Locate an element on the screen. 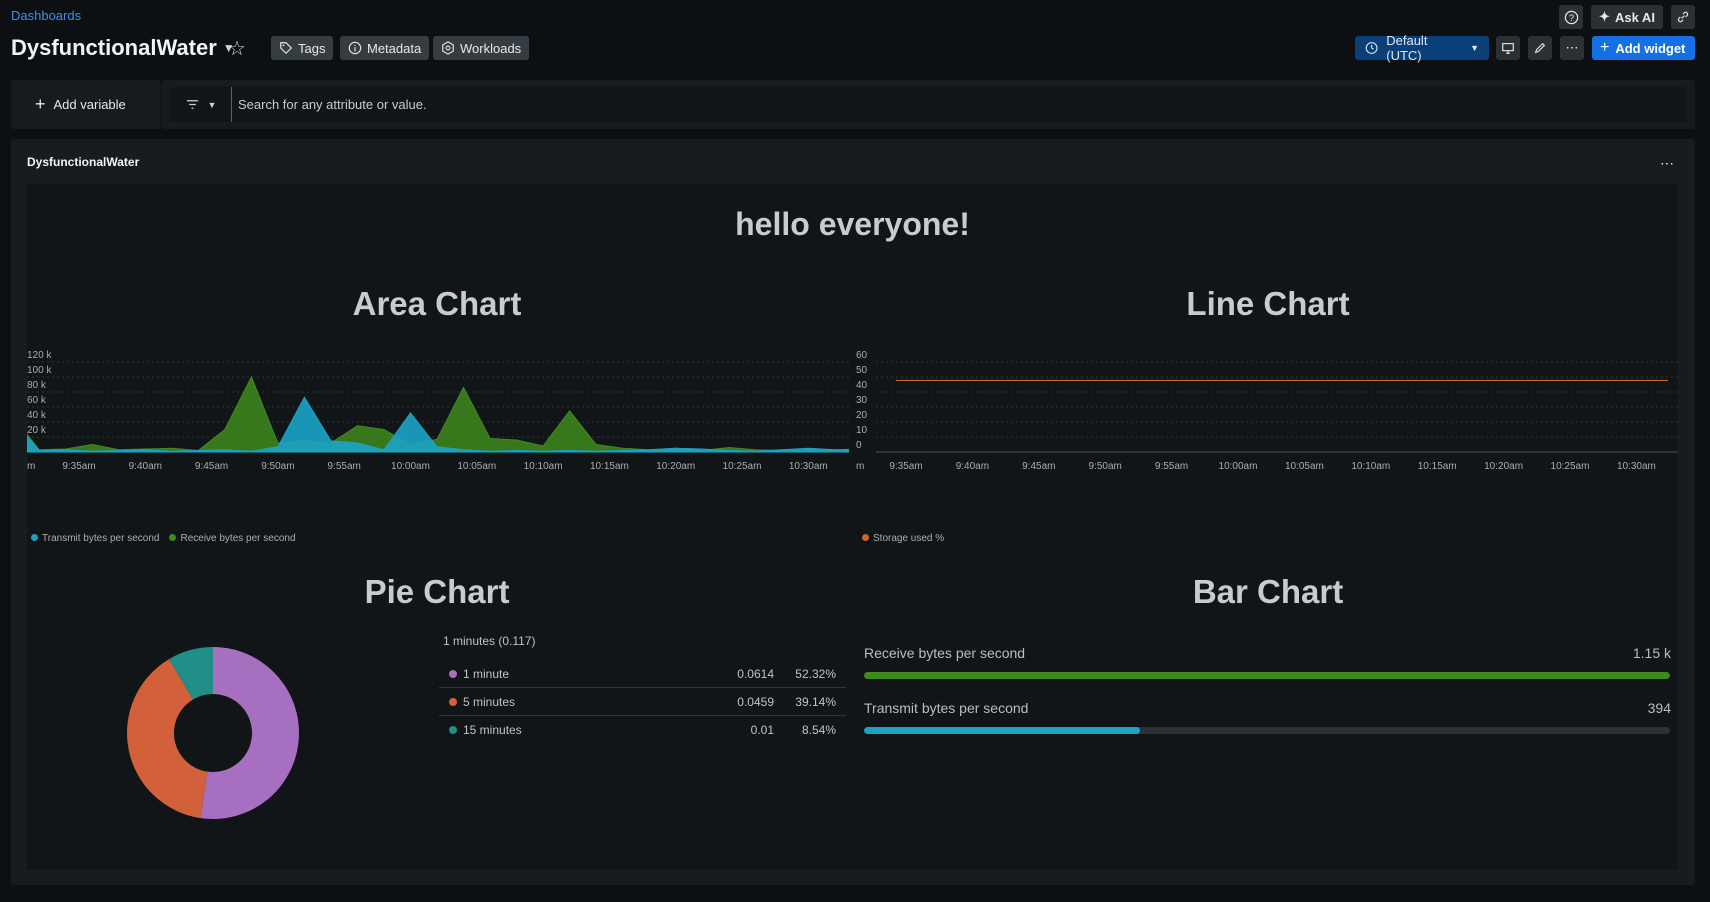 The width and height of the screenshot is (1710, 902). ask-ai-button: ✦ Ask AI is located at coordinates (1627, 17).